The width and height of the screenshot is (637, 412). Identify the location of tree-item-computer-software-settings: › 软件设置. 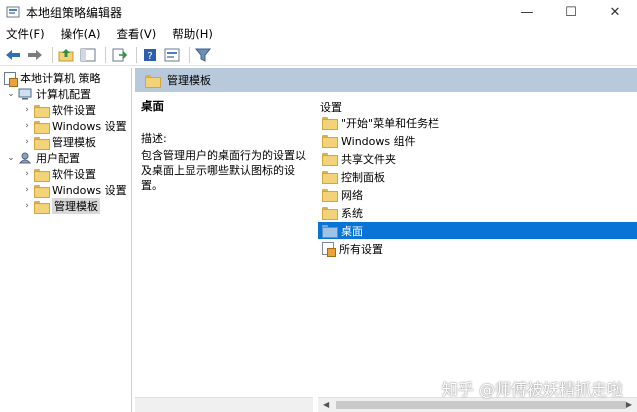
(59, 110).